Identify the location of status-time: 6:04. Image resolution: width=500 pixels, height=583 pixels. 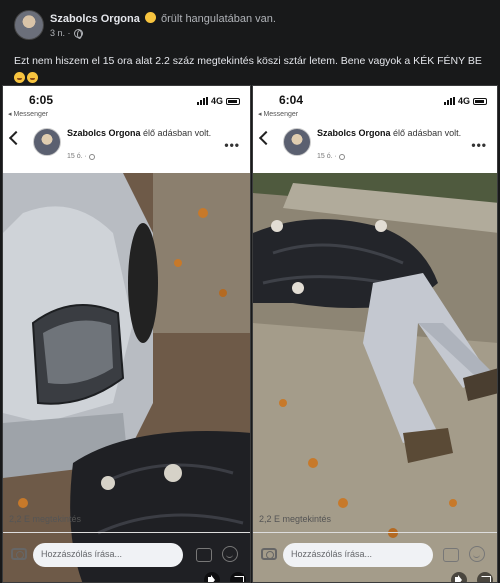
(291, 100).